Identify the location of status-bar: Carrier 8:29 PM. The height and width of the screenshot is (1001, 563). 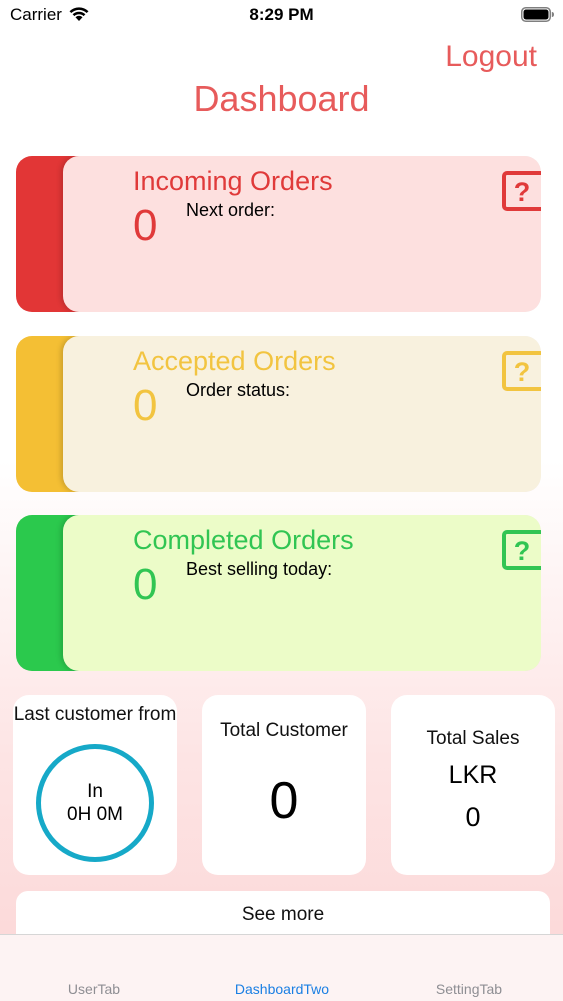
(281, 16).